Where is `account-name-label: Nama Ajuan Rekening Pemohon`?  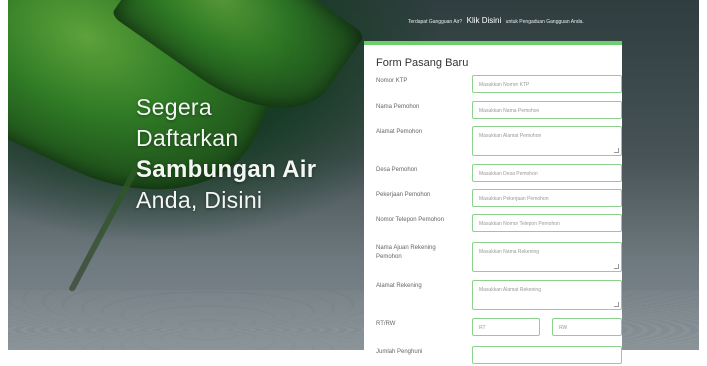
account-name-label: Nama Ajuan Rekening Pemohon is located at coordinates (406, 252).